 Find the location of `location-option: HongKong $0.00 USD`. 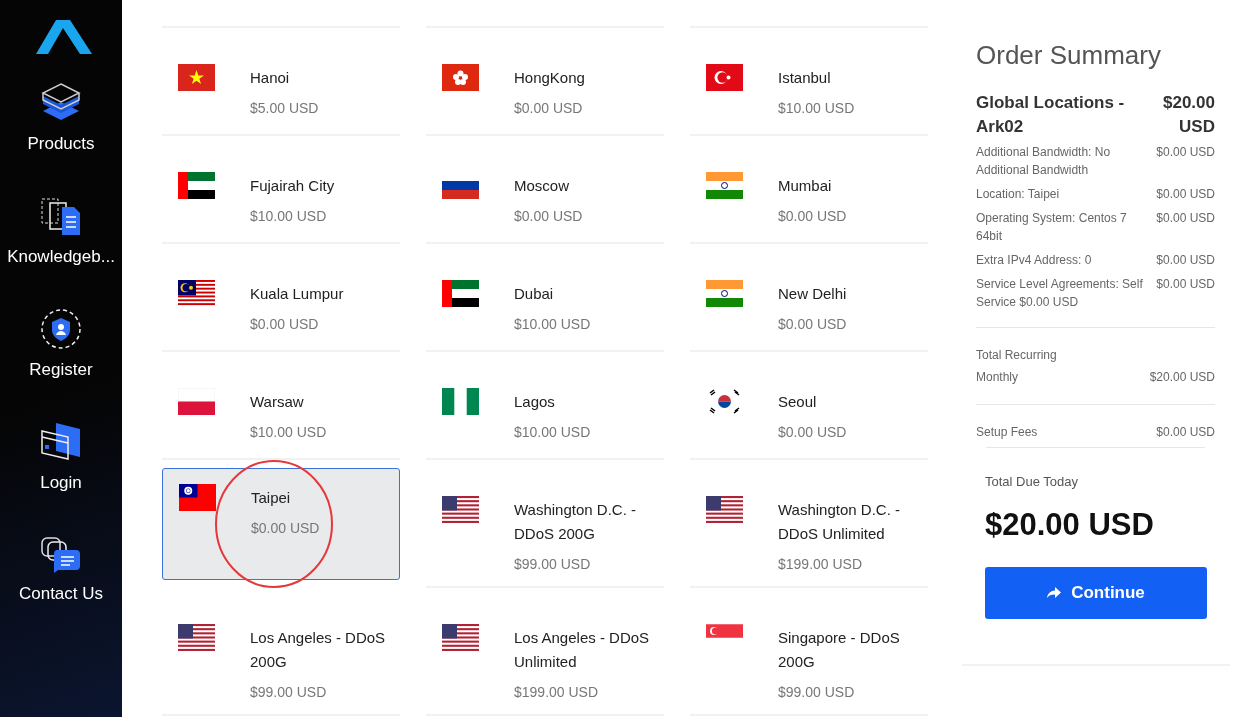

location-option: HongKong $0.00 USD is located at coordinates (545, 82).